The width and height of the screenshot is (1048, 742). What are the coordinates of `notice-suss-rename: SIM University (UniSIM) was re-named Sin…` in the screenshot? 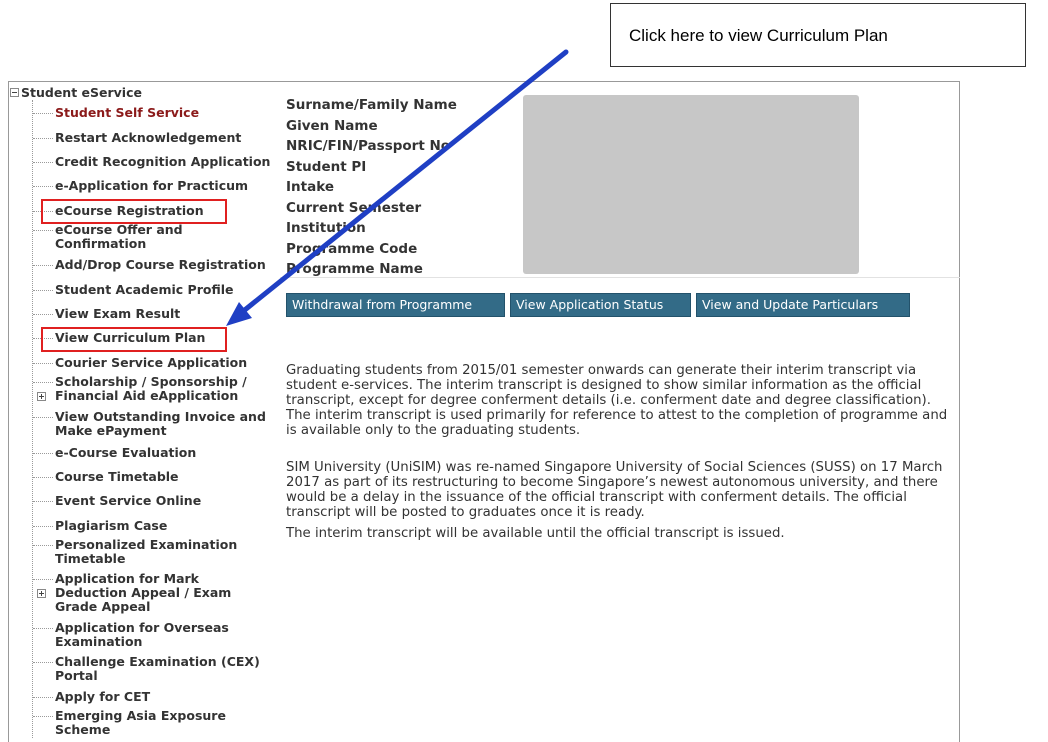 It's located at (614, 490).